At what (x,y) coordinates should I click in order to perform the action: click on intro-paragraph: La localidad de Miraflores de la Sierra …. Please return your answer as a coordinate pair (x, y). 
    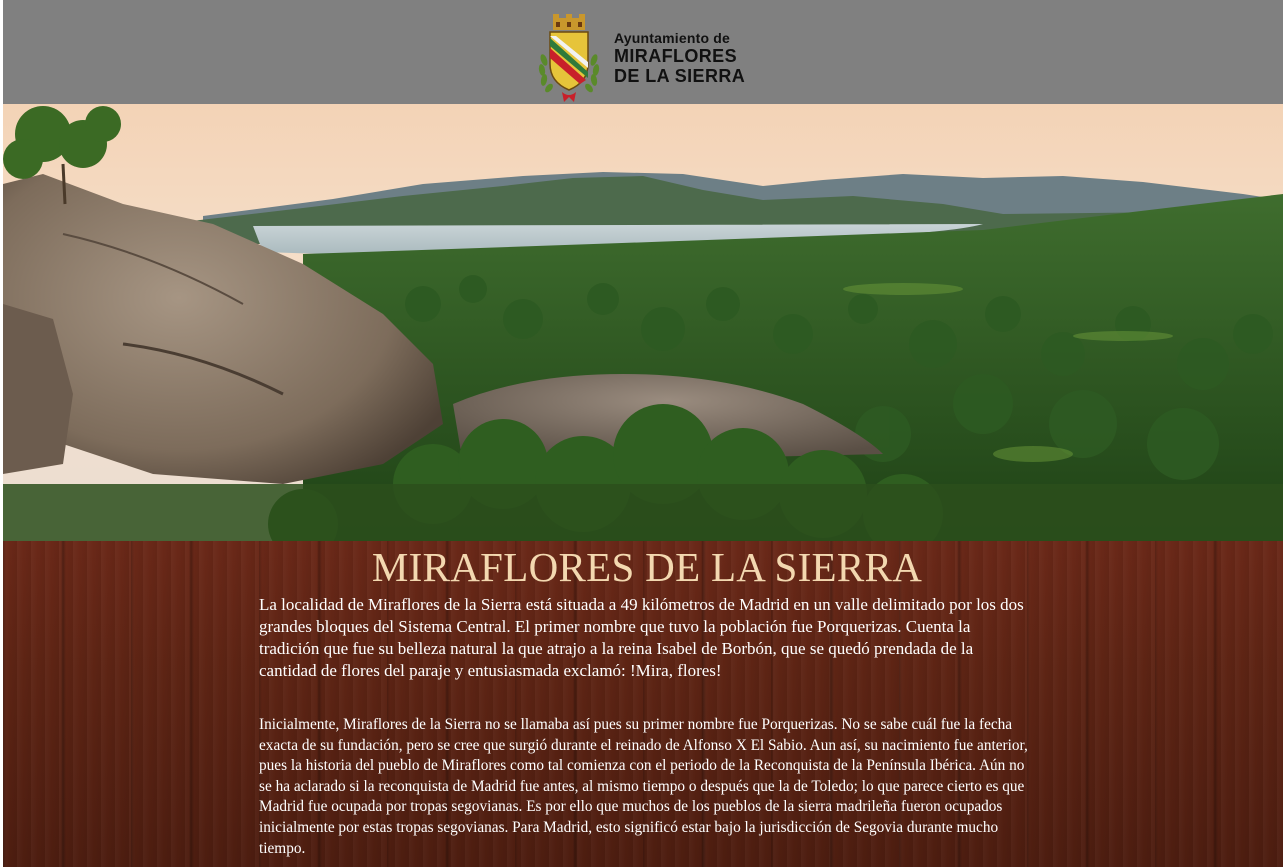
    Looking at the image, I should click on (641, 637).